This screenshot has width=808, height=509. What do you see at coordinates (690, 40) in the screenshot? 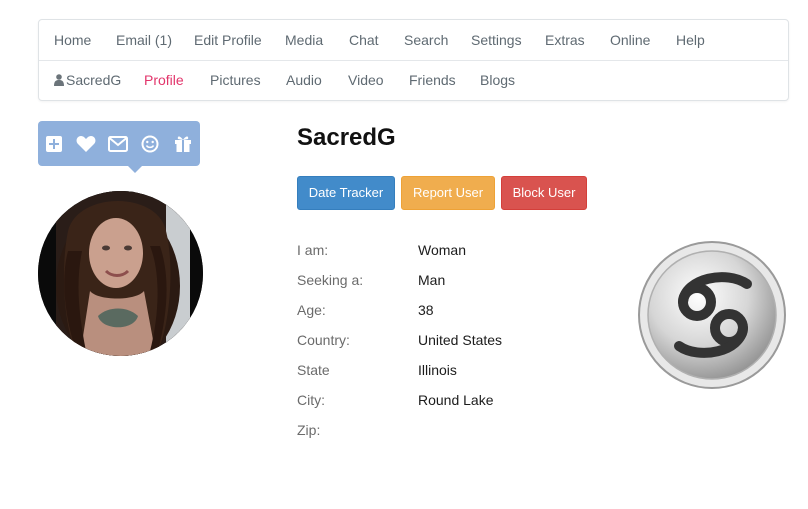
I see `nav-help: Help` at bounding box center [690, 40].